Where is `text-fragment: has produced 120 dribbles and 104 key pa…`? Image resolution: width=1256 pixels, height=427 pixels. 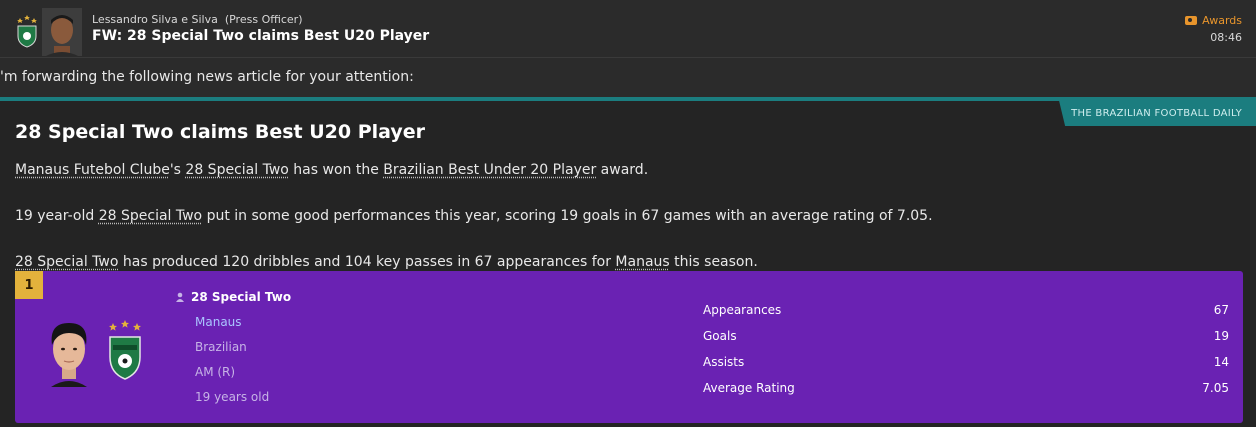 text-fragment: has produced 120 dribbles and 104 key pa… is located at coordinates (367, 262).